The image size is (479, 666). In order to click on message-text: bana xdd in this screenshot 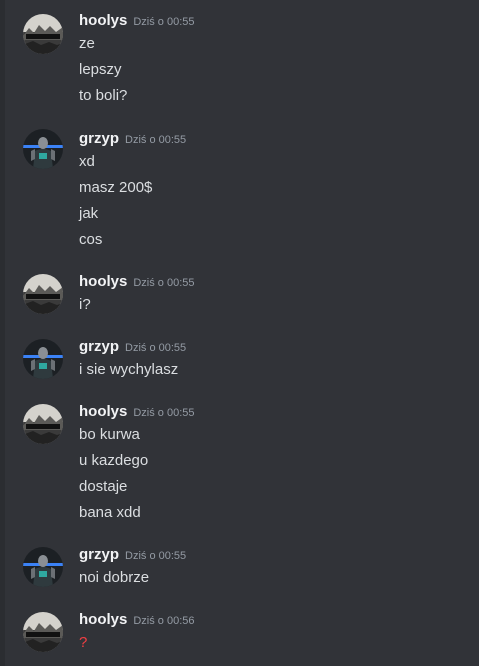, I will do `click(110, 512)`.